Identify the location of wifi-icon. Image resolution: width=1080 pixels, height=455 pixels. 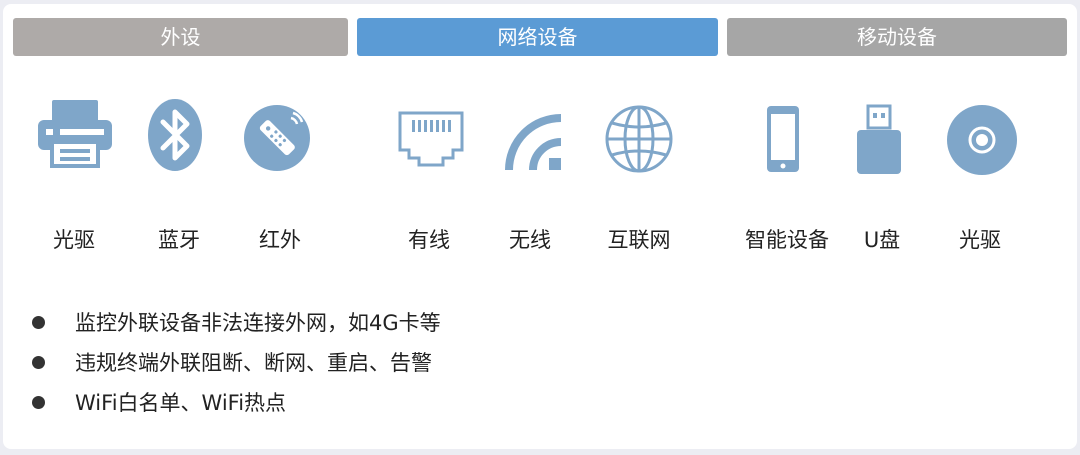
(532, 140).